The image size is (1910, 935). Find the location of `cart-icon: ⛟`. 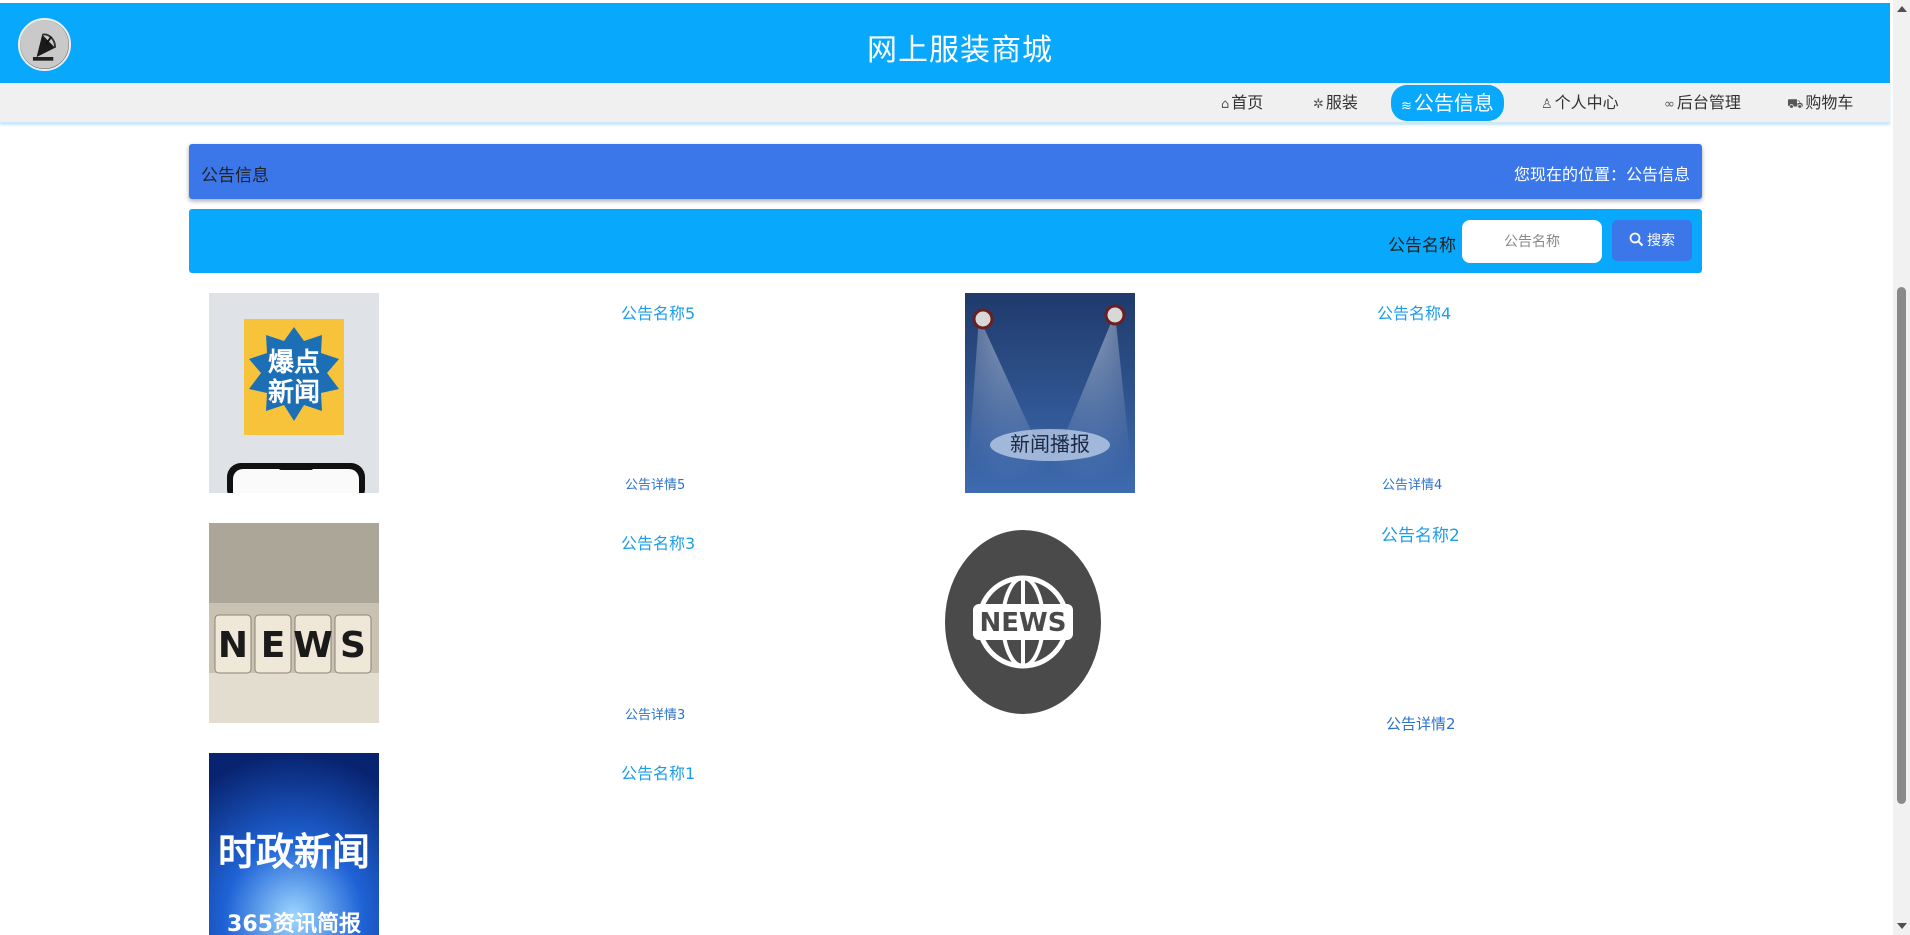

cart-icon: ⛟ is located at coordinates (1795, 104).